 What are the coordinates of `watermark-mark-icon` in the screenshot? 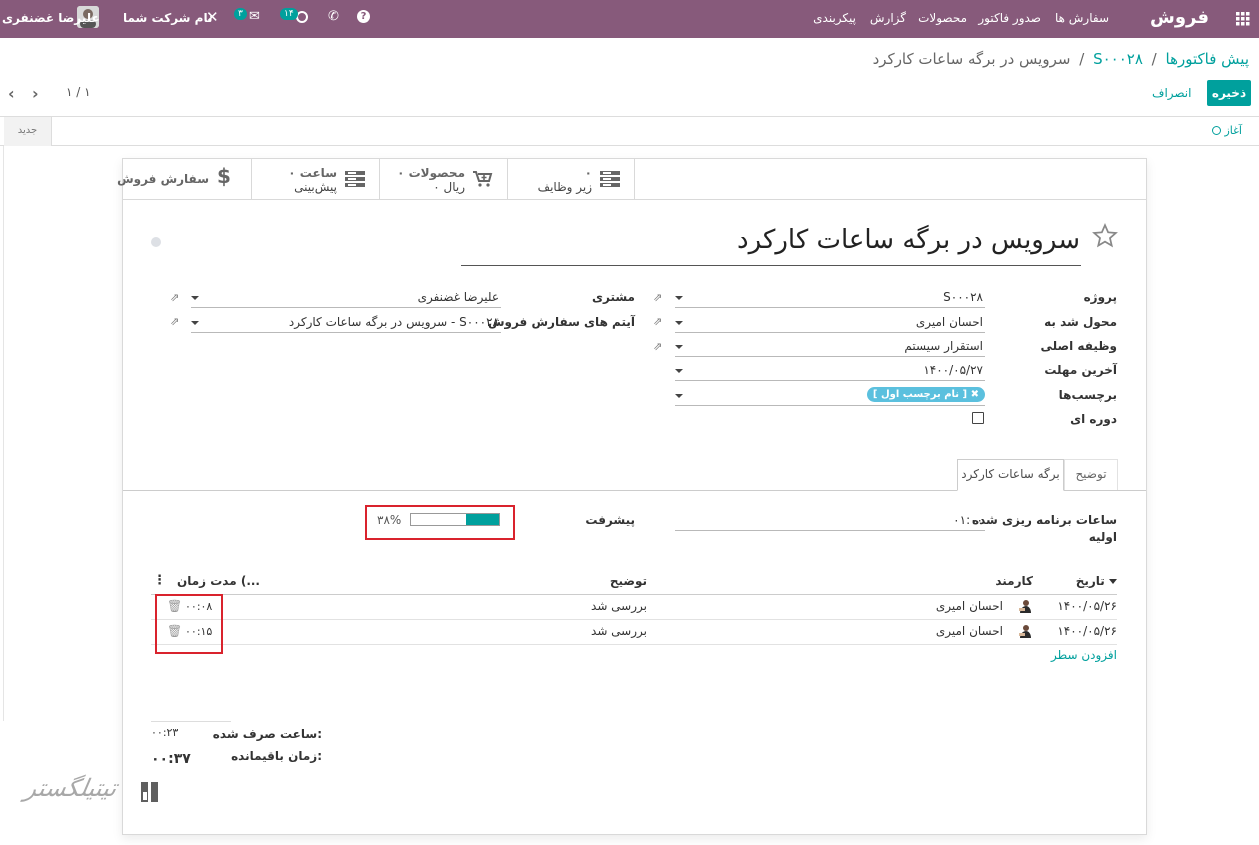 It's located at (151, 793).